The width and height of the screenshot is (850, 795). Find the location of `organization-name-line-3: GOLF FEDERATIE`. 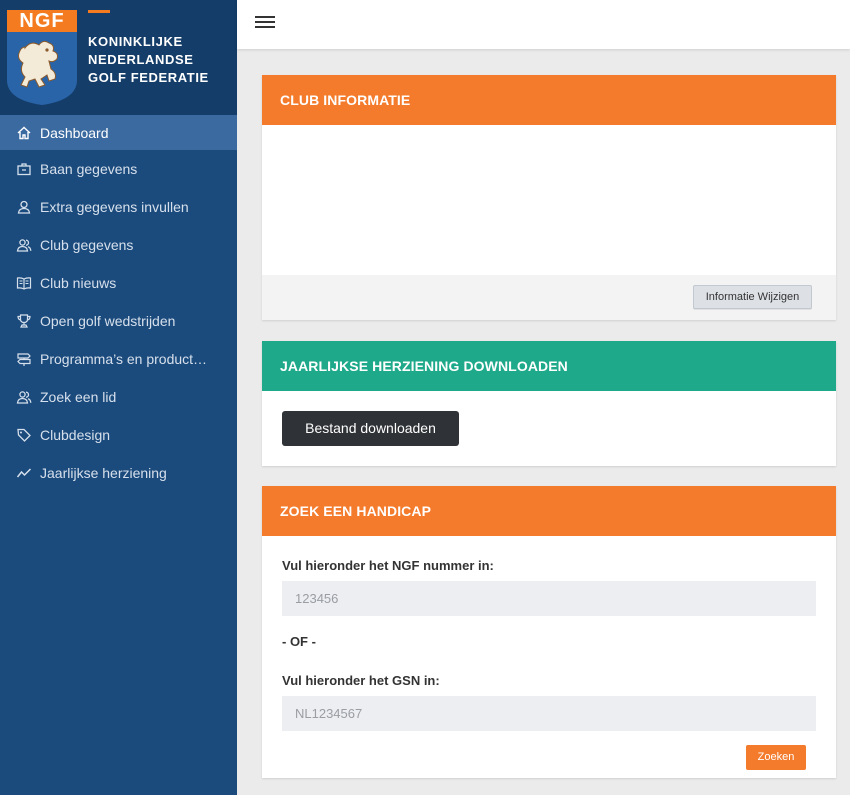

organization-name-line-3: GOLF FEDERATIE is located at coordinates (148, 77).